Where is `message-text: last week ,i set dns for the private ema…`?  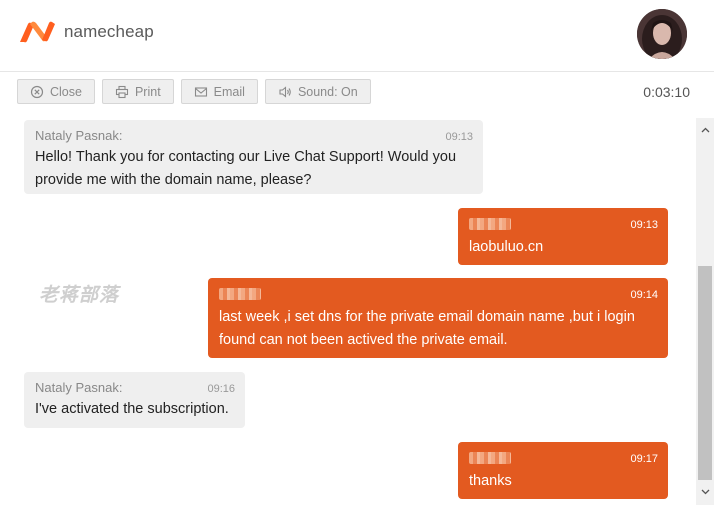 message-text: last week ,i set dns for the private ema… is located at coordinates (427, 328).